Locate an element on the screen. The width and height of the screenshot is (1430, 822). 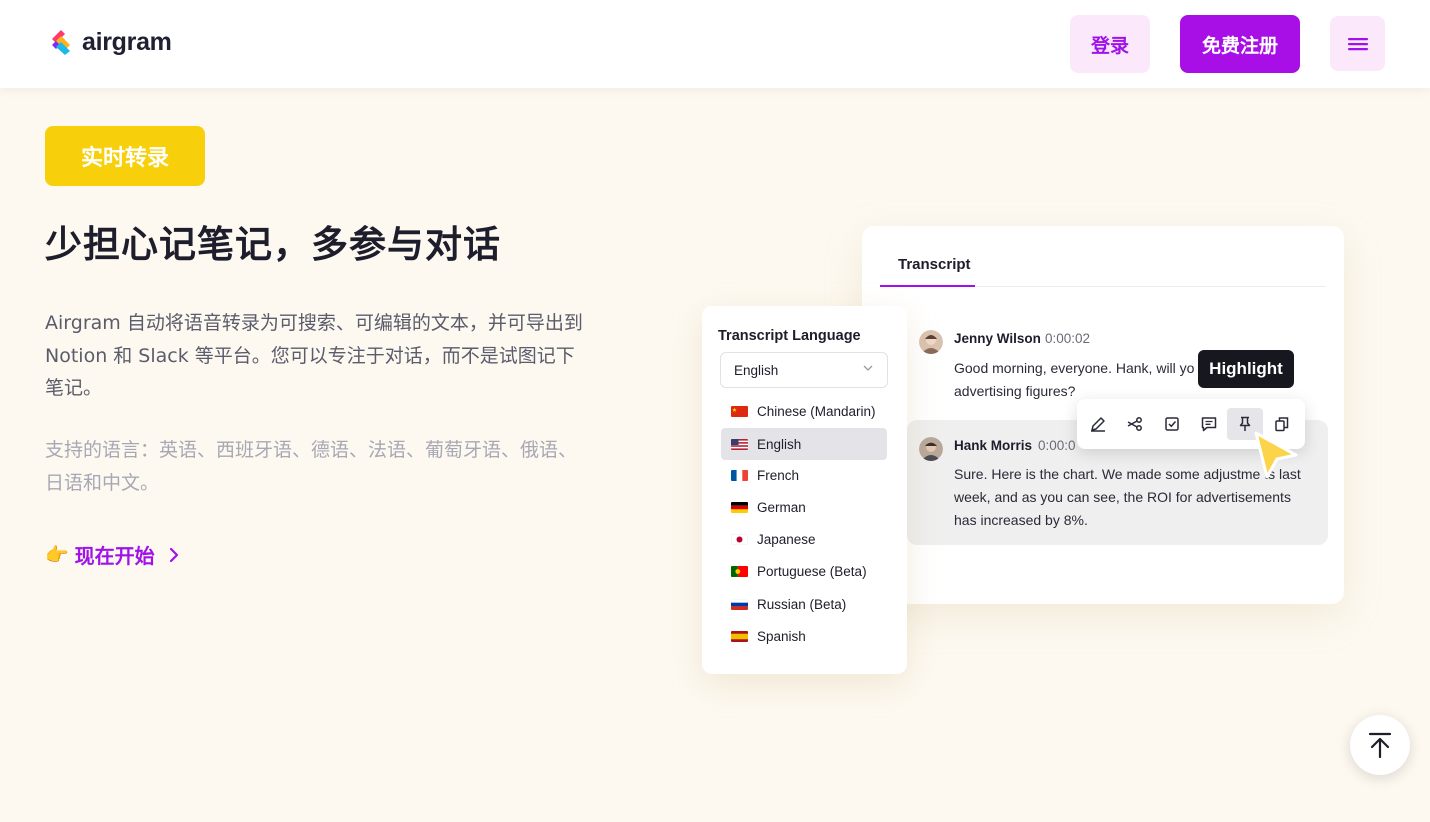
language-option-label: Chinese (Mandarin) is located at coordinates (816, 411).